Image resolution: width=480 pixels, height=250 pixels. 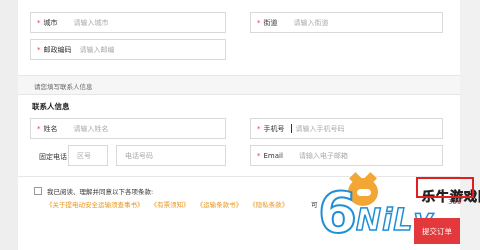 I want to click on postcode-label: 邮政编码, so click(x=57, y=49).